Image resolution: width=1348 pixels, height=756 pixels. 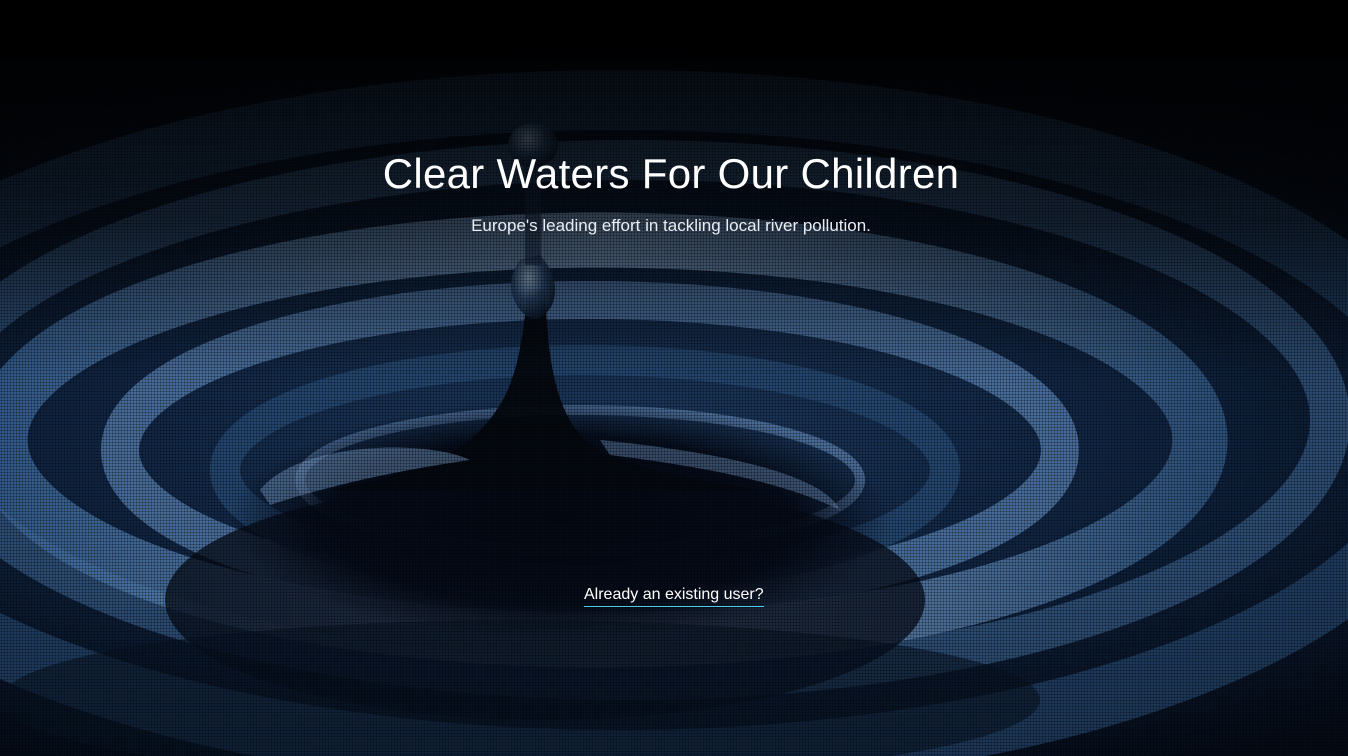 What do you see at coordinates (674, 596) in the screenshot?
I see `existing-user-login-link: Already an existing user?` at bounding box center [674, 596].